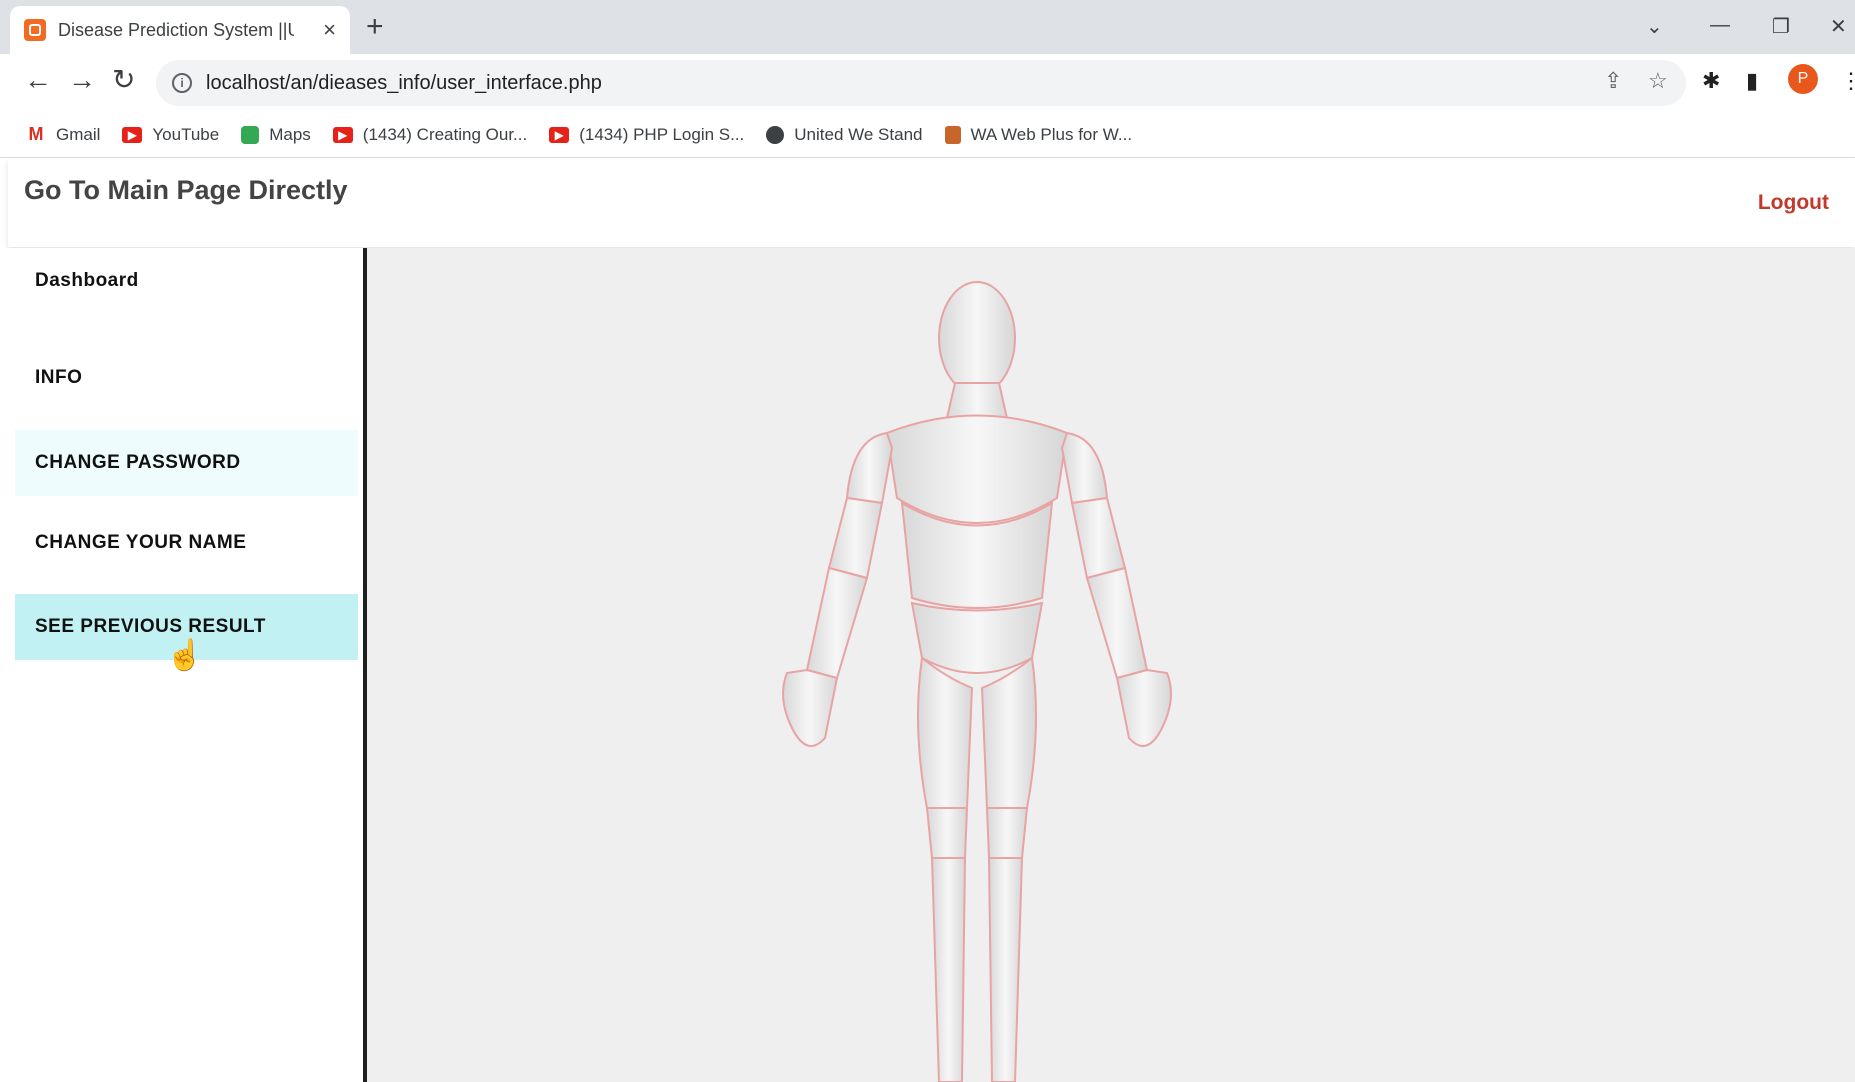  Describe the element at coordinates (810, 707) in the screenshot. I see `body-region-left-hand` at that location.